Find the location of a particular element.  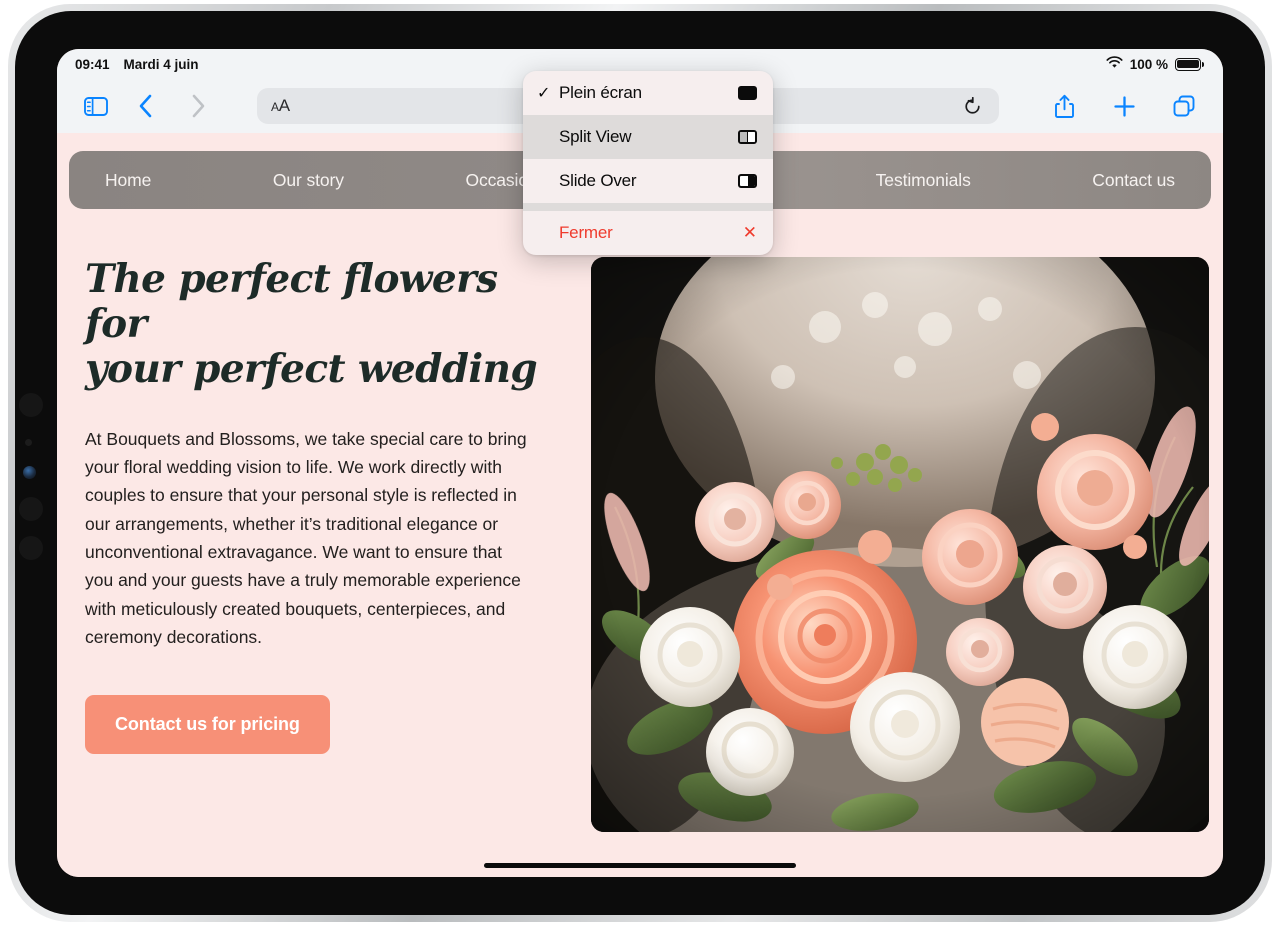

share-icon is located at coordinates (1064, 106).